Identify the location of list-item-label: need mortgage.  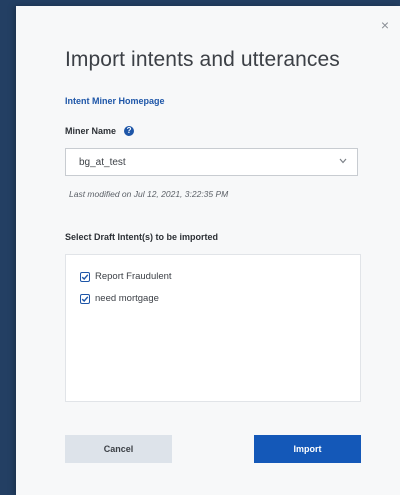
(127, 298).